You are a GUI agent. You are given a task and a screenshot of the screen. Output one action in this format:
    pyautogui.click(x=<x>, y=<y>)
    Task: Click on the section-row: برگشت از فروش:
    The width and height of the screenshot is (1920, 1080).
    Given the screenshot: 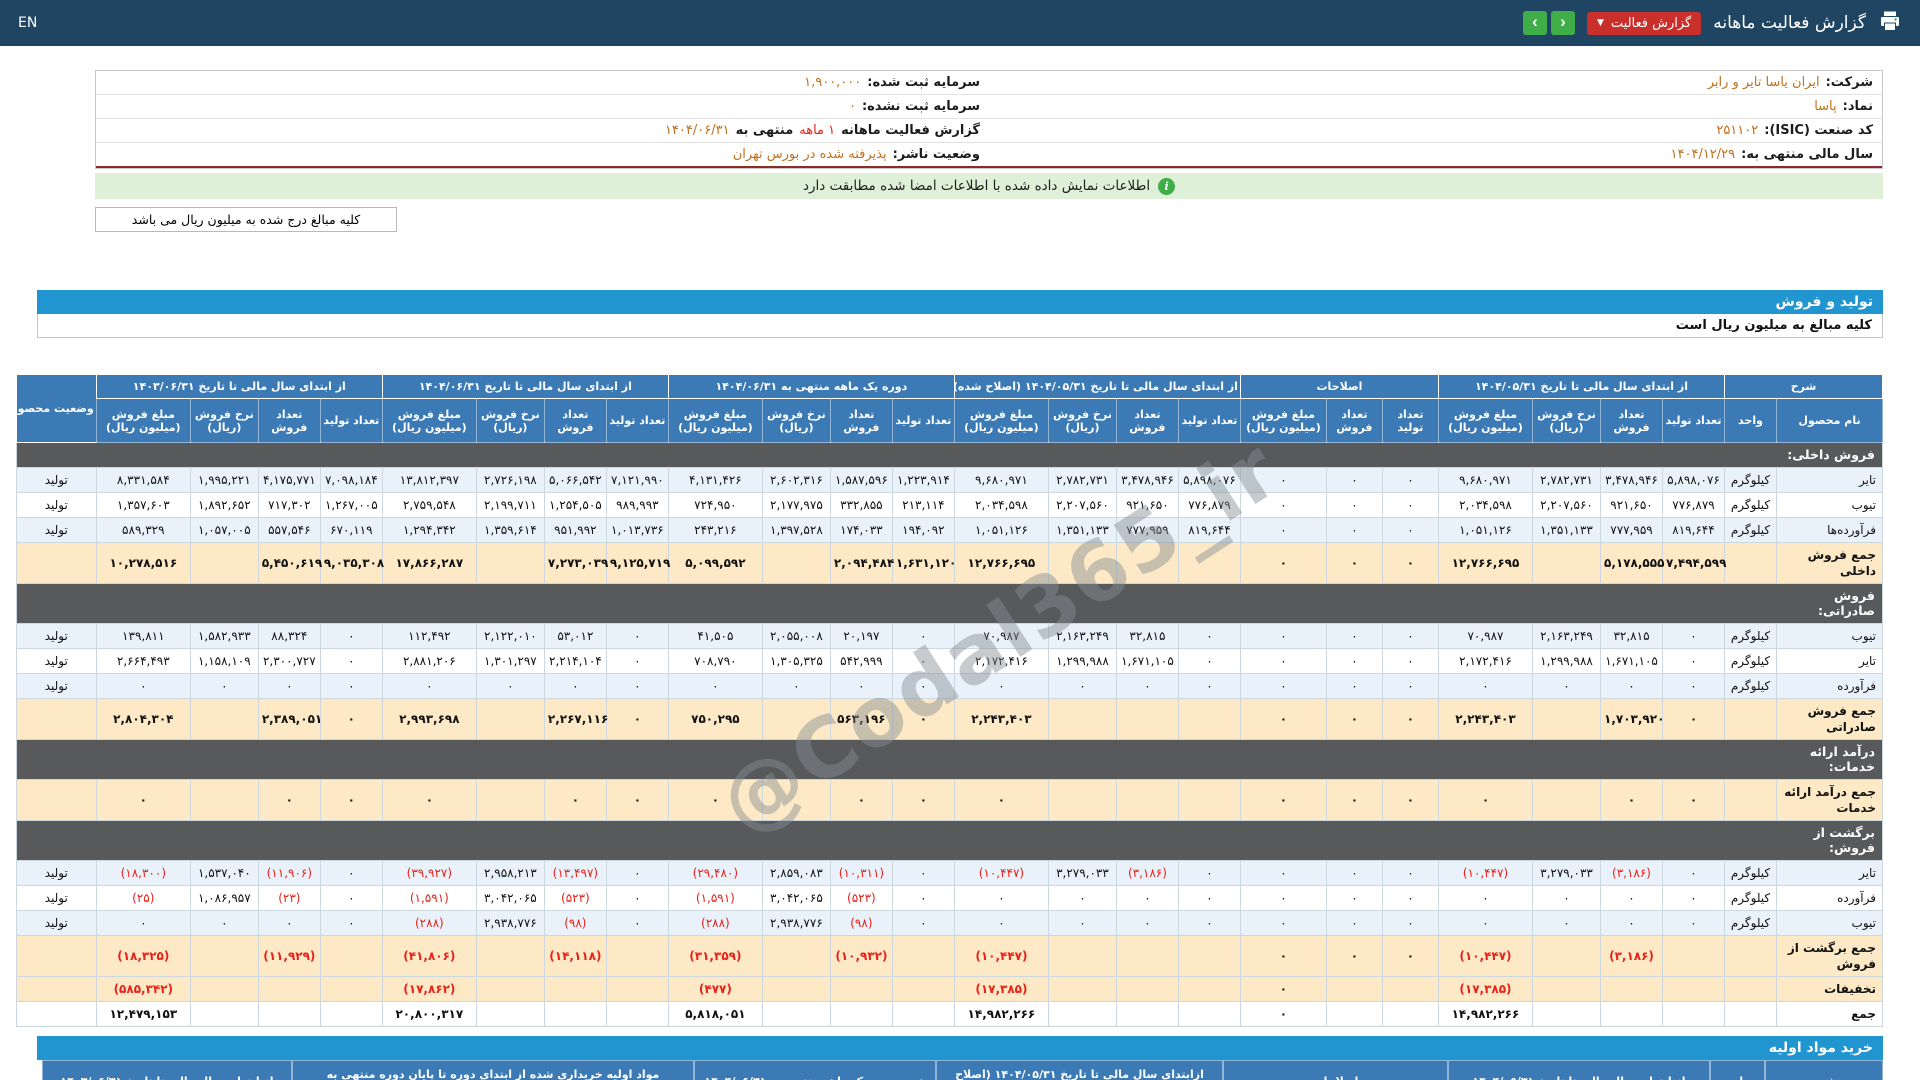 What is the action you would take?
    pyautogui.click(x=949, y=840)
    